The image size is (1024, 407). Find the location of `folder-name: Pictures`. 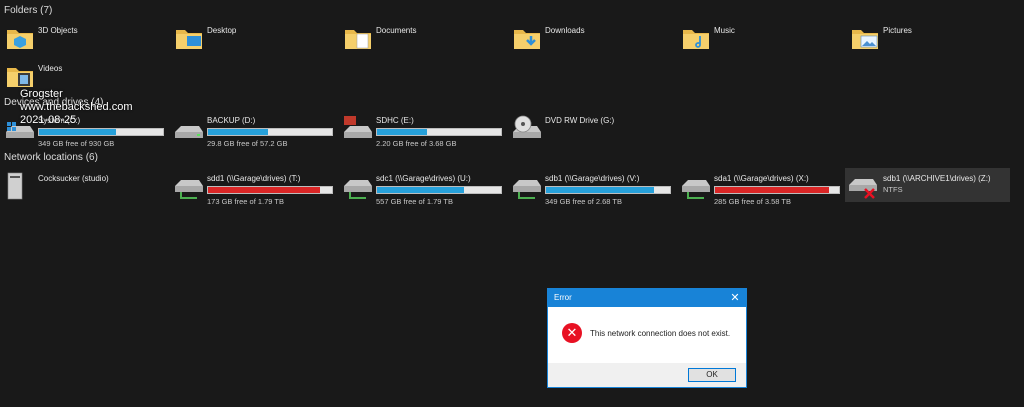

folder-name: Pictures is located at coordinates (897, 30).